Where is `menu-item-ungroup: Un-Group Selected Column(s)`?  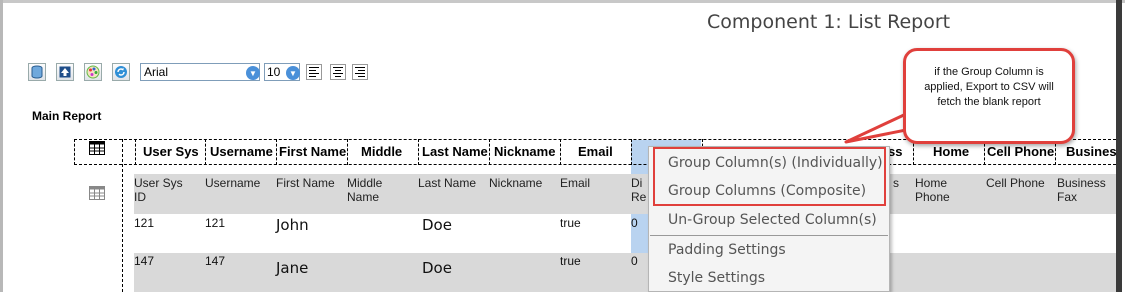
menu-item-ungroup: Un-Group Selected Column(s) is located at coordinates (769, 220).